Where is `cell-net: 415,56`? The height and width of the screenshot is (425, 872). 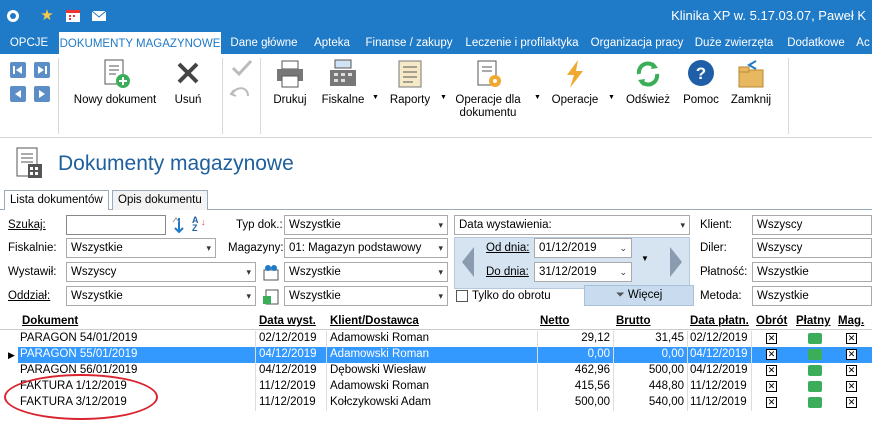 cell-net: 415,56 is located at coordinates (577, 387).